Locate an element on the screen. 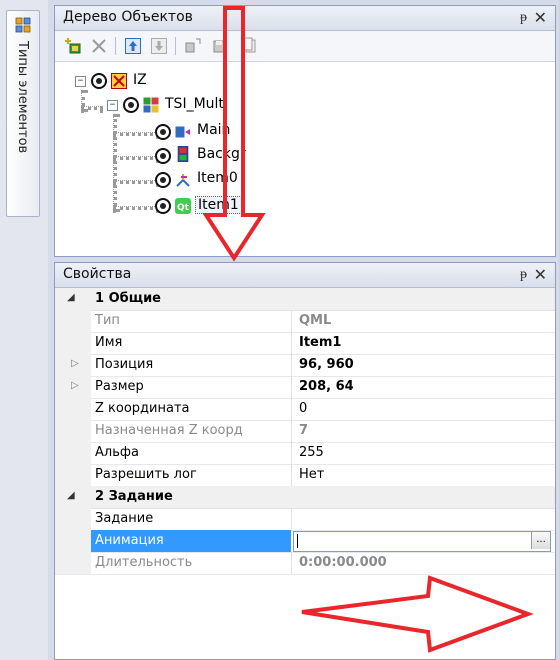 This screenshot has width=559, height=660. category-general: ◢ 1 Общие is located at coordinates (305, 299).